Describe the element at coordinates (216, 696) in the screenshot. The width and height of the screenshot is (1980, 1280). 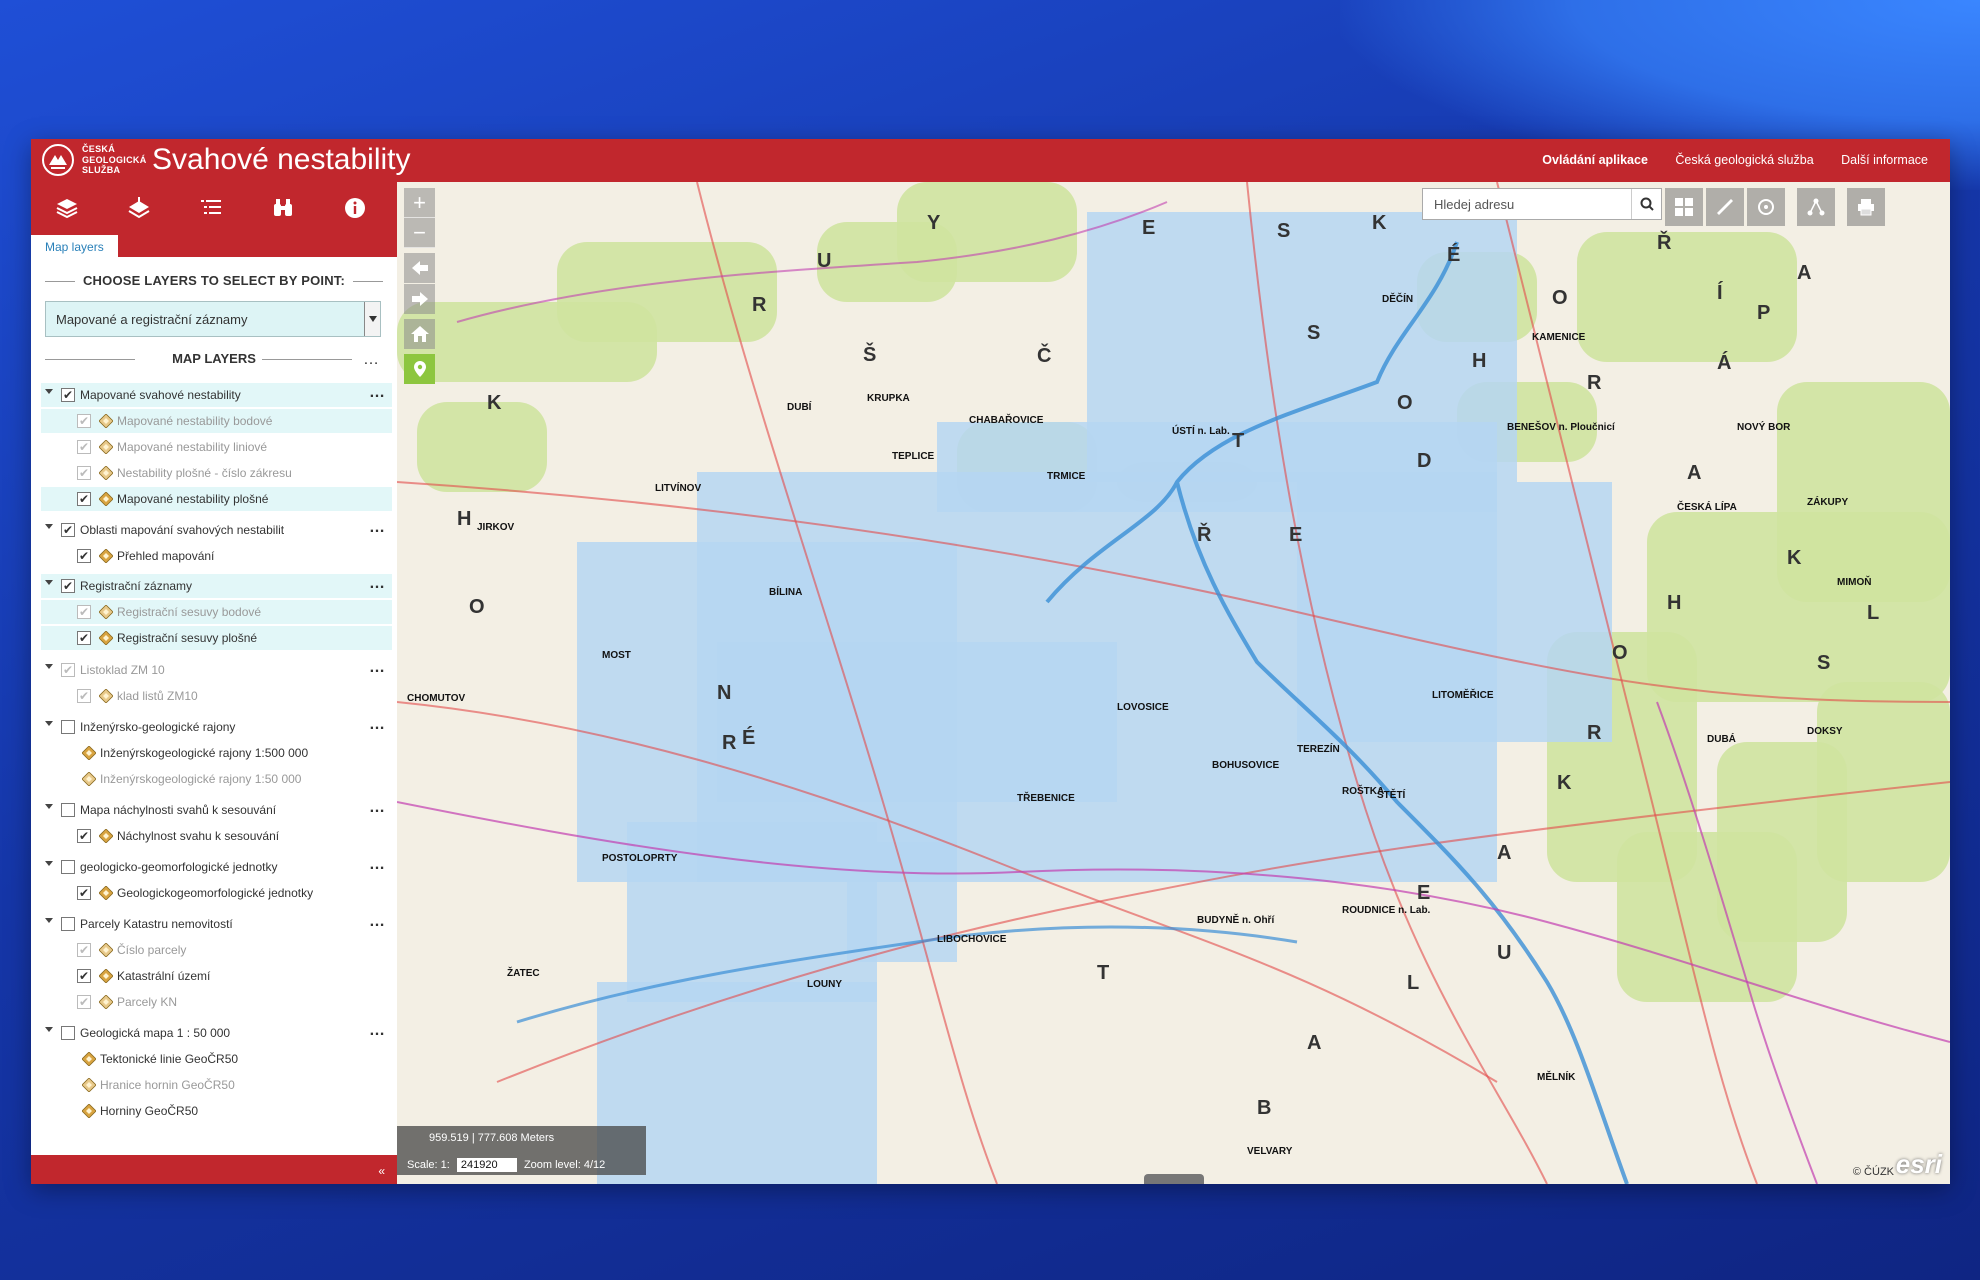
I see `layer-row: ✔ klad listů ZM10` at that location.